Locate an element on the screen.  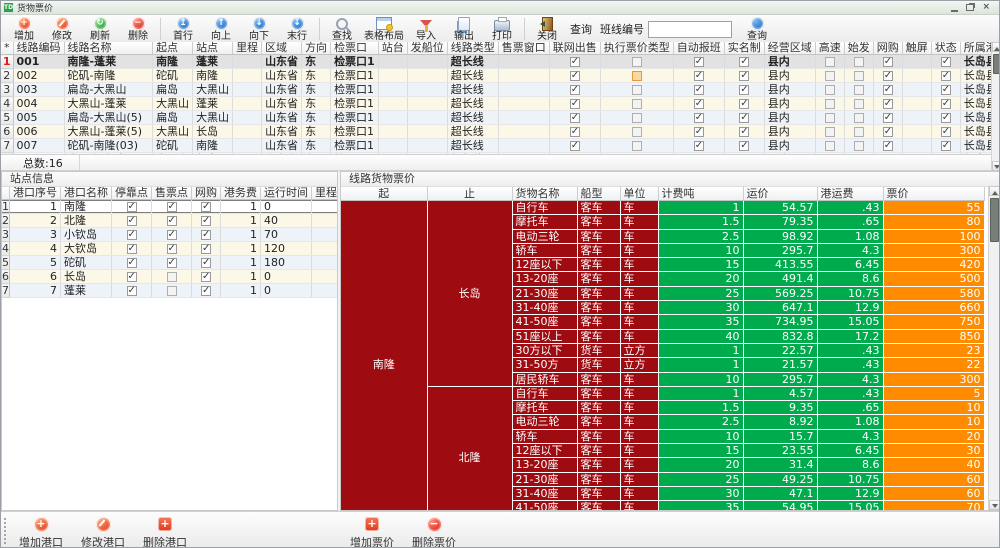
cell: 检票口1 is located at coordinates (354, 61).